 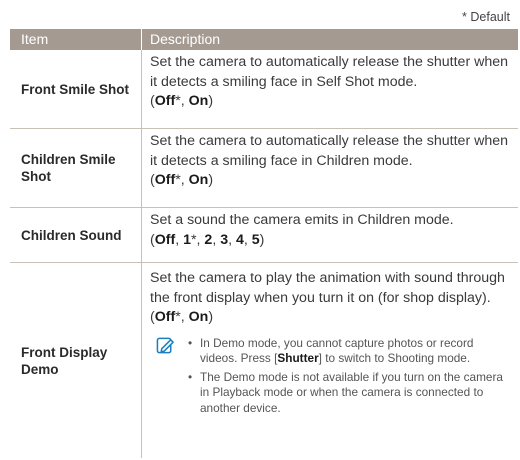 I want to click on option-value: 3, so click(x=224, y=239).